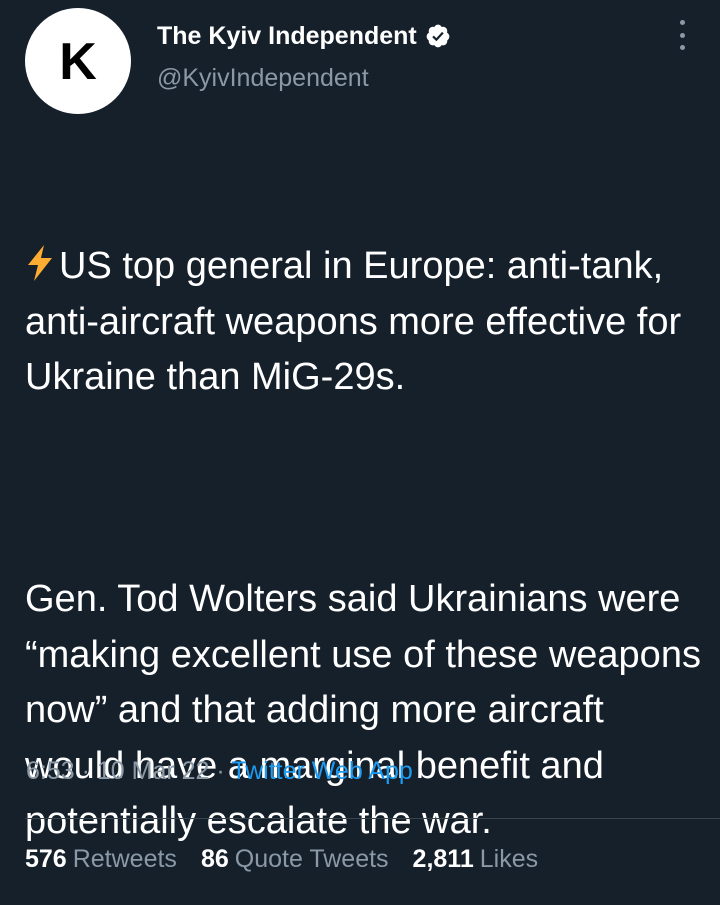 This screenshot has width=720, height=905. I want to click on quotes-count: 86, so click(214, 859).